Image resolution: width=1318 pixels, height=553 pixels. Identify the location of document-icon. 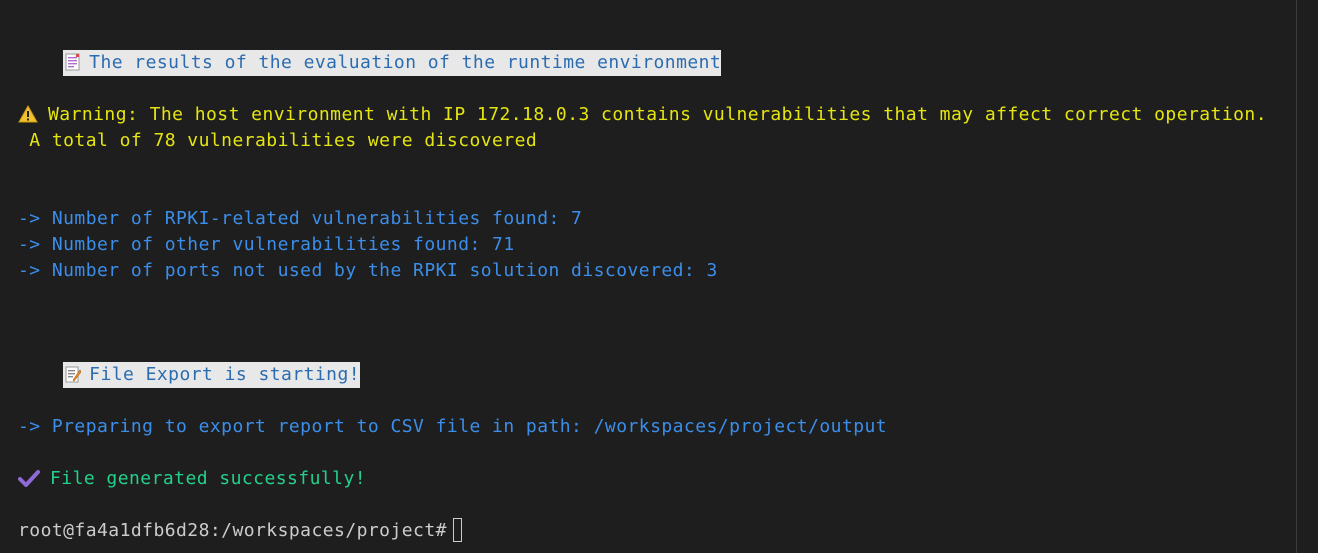
(73, 62).